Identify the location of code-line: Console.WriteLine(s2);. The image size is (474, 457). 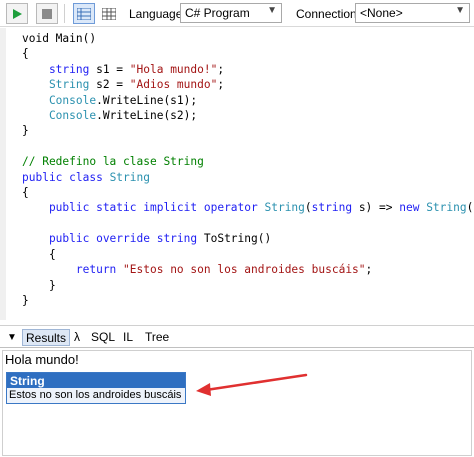
(248, 115).